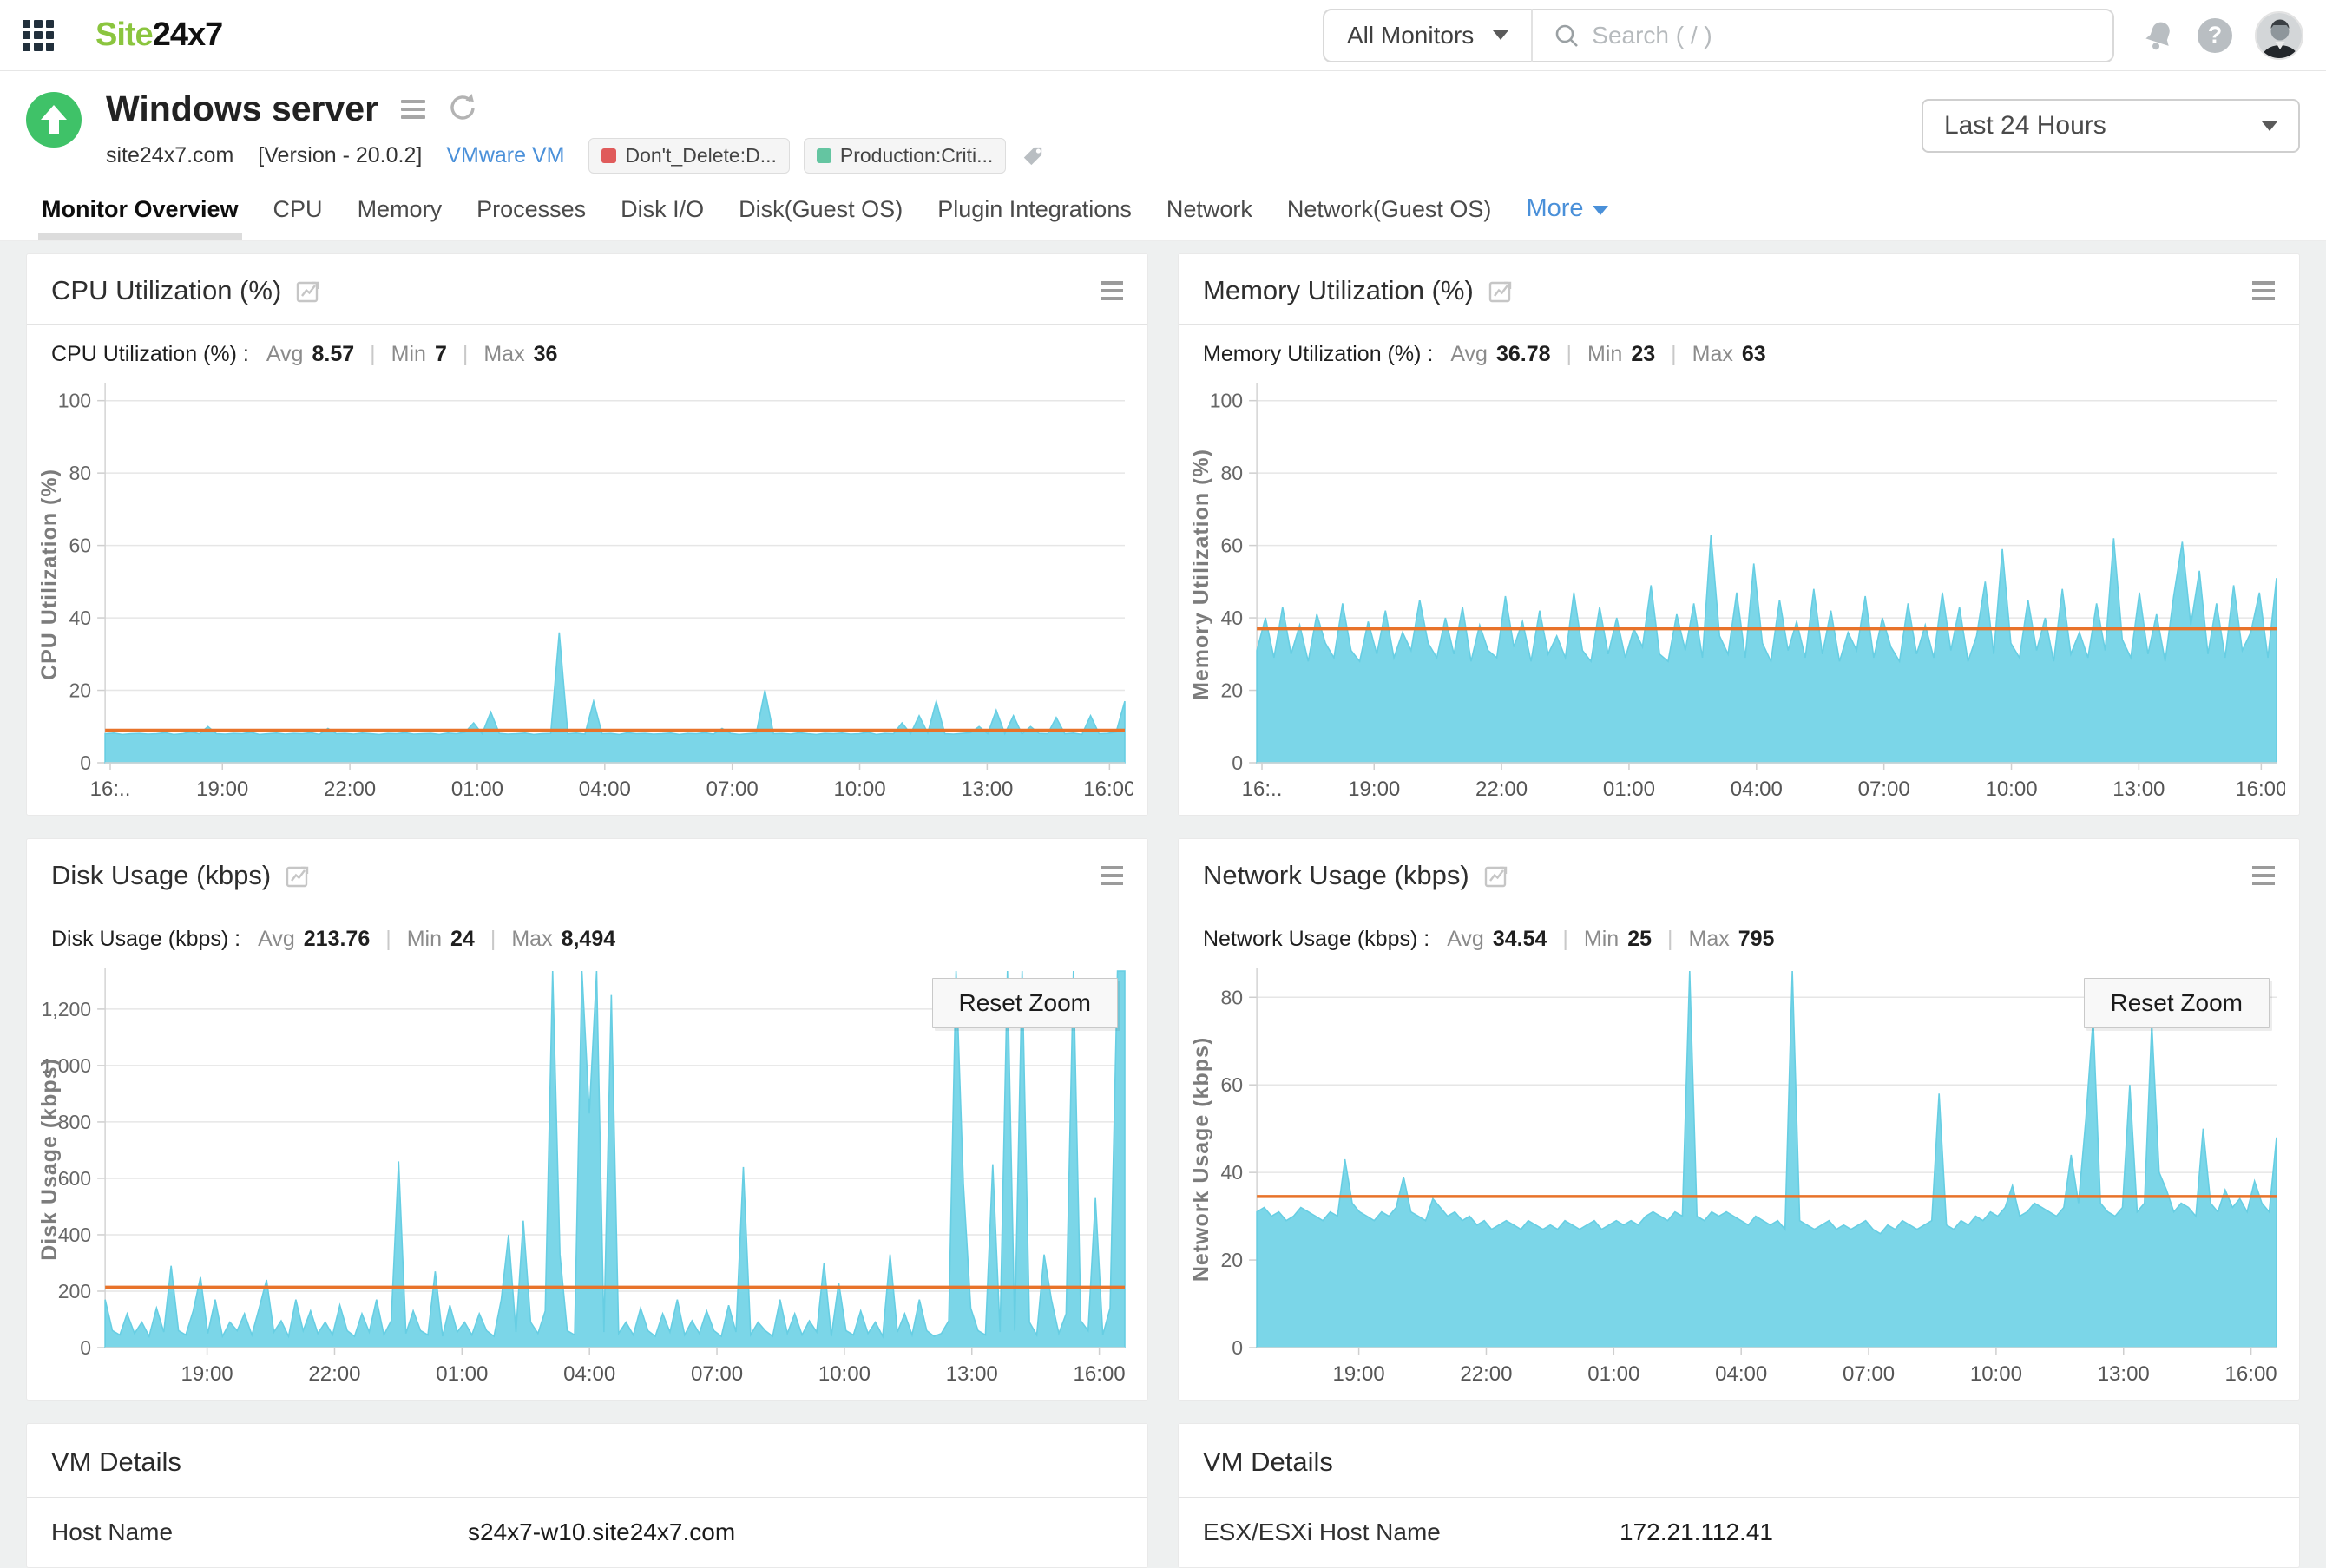  Describe the element at coordinates (334, 354) in the screenshot. I see `cpu-avg-value: 8.57` at that location.